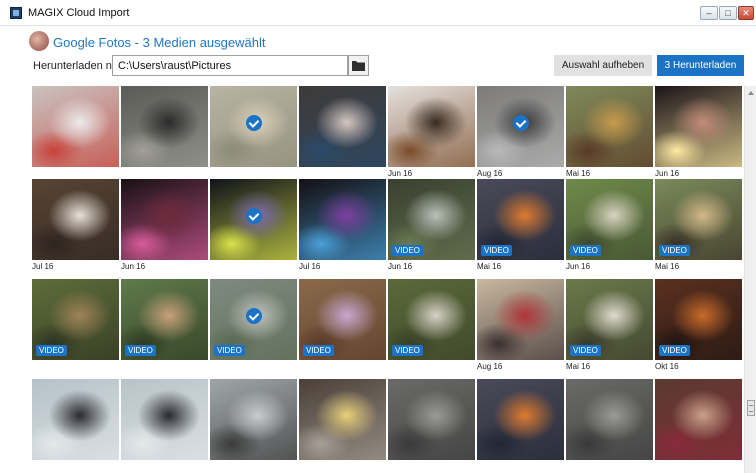  I want to click on title-bar: MAGIX Cloud Import – □ ✕, so click(378, 13).